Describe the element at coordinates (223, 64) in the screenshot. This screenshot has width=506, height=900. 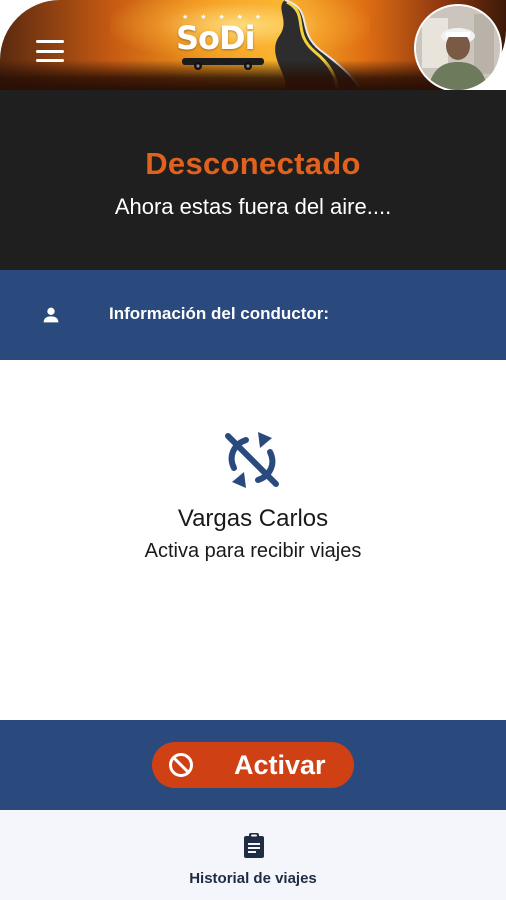
I see `car-icon` at that location.